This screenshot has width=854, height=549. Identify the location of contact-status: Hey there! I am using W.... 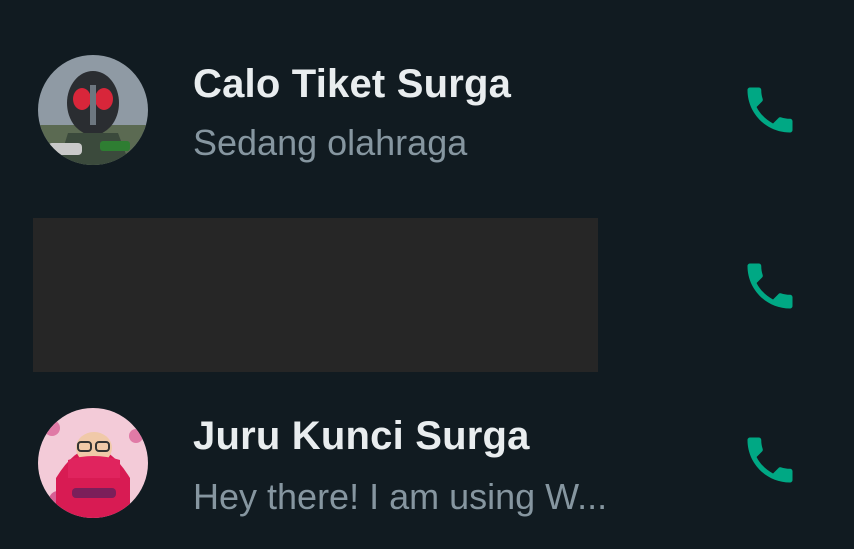
(400, 496).